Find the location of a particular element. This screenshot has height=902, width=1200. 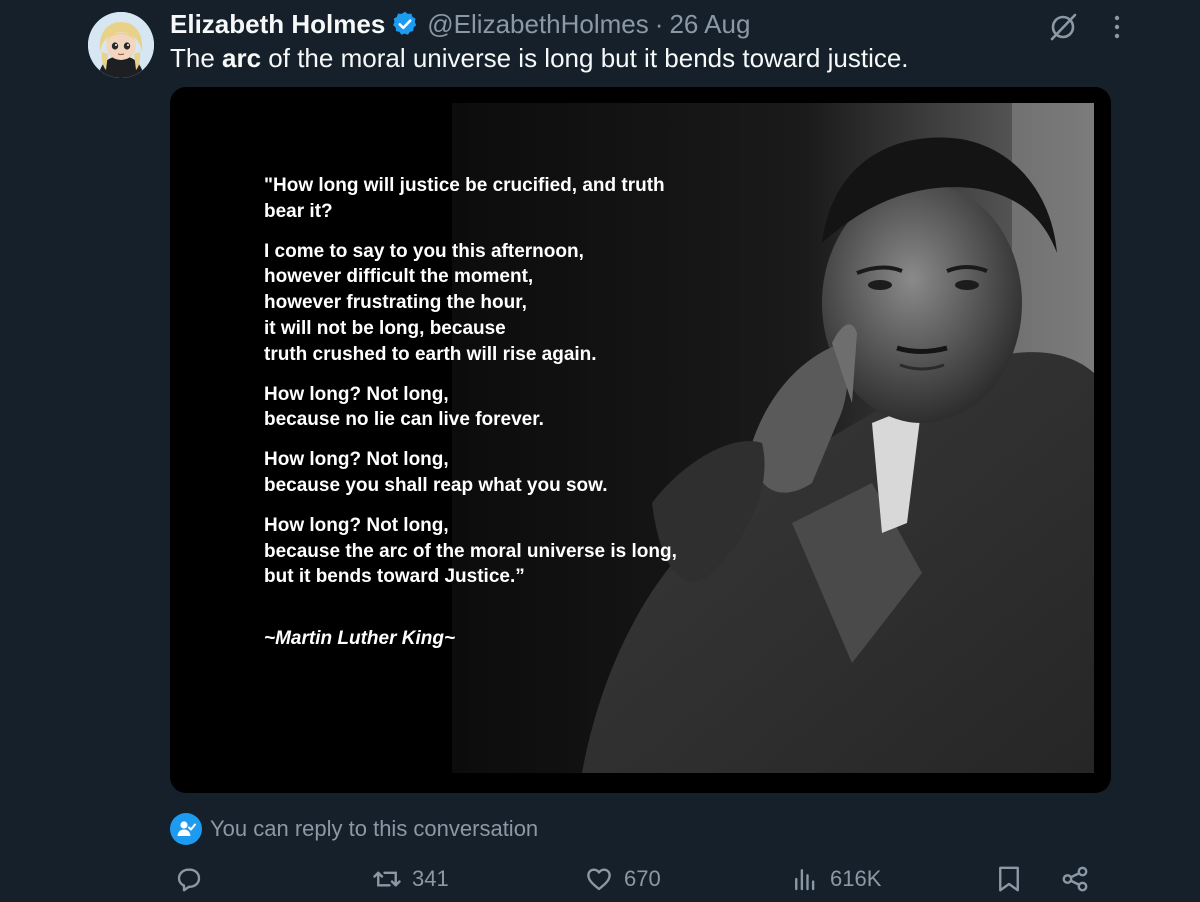

bookmark-button is located at coordinates (1009, 879).